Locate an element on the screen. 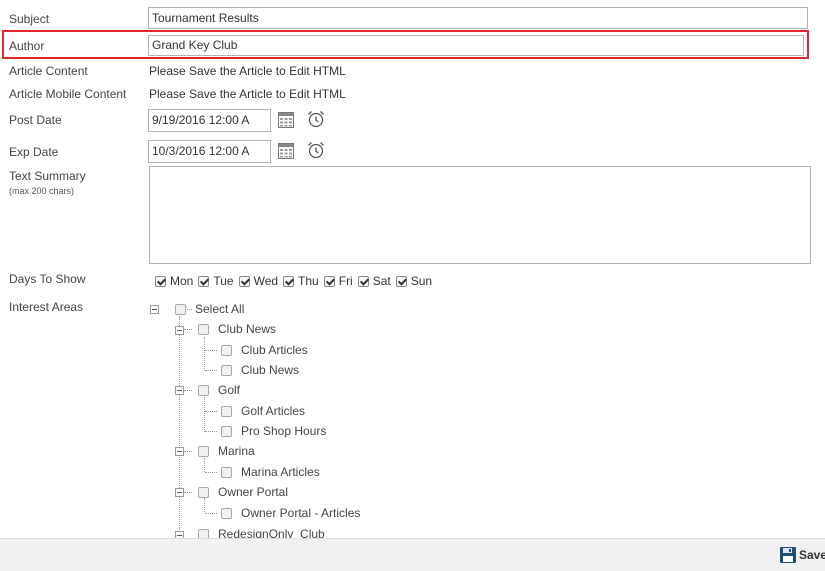 Image resolution: width=825 pixels, height=571 pixels. exp-date-input: 10/3/2016 12:00 A is located at coordinates (209, 151).